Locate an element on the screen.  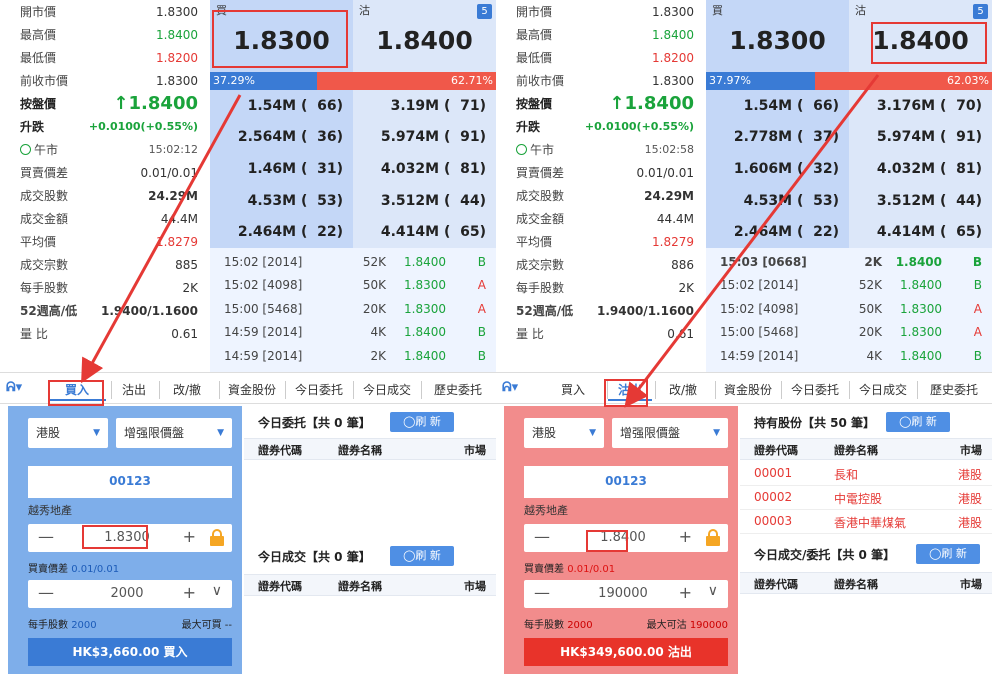
bid-level: 1.606M ( 32) is located at coordinates (777, 169).